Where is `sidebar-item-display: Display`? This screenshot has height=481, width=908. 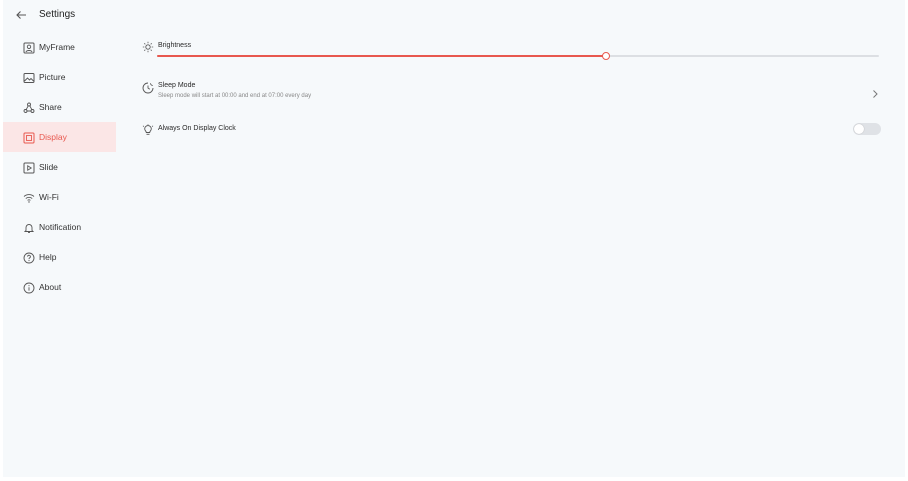 sidebar-item-display: Display is located at coordinates (59, 137).